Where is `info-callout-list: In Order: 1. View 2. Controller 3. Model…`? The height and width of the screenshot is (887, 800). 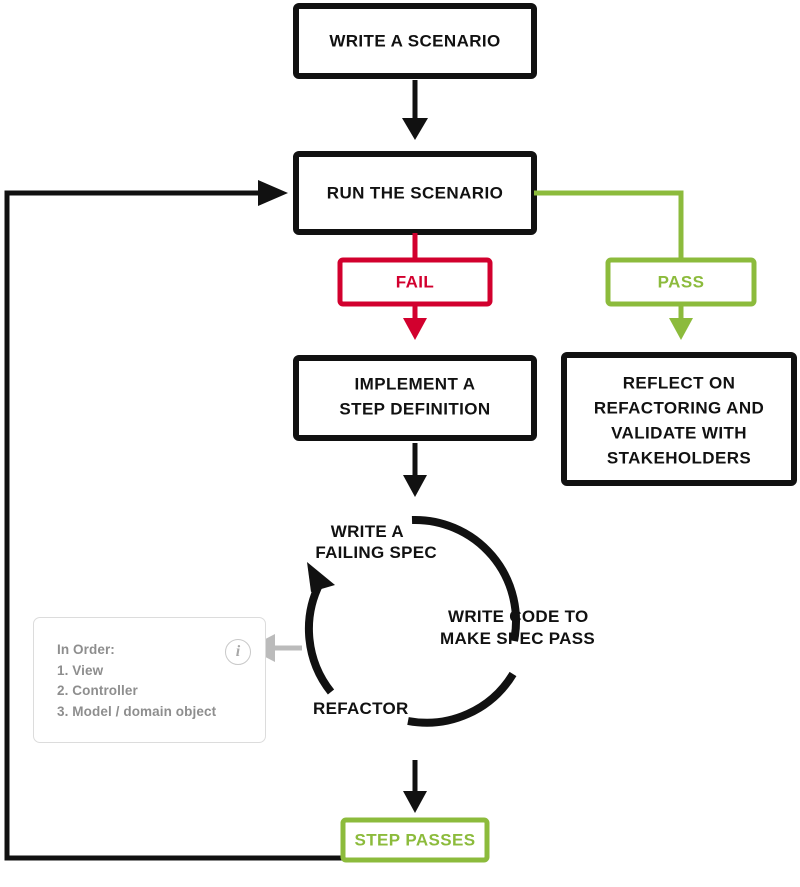
info-callout-list: In Order: 1. View 2. Controller 3. Model… is located at coordinates (136, 681).